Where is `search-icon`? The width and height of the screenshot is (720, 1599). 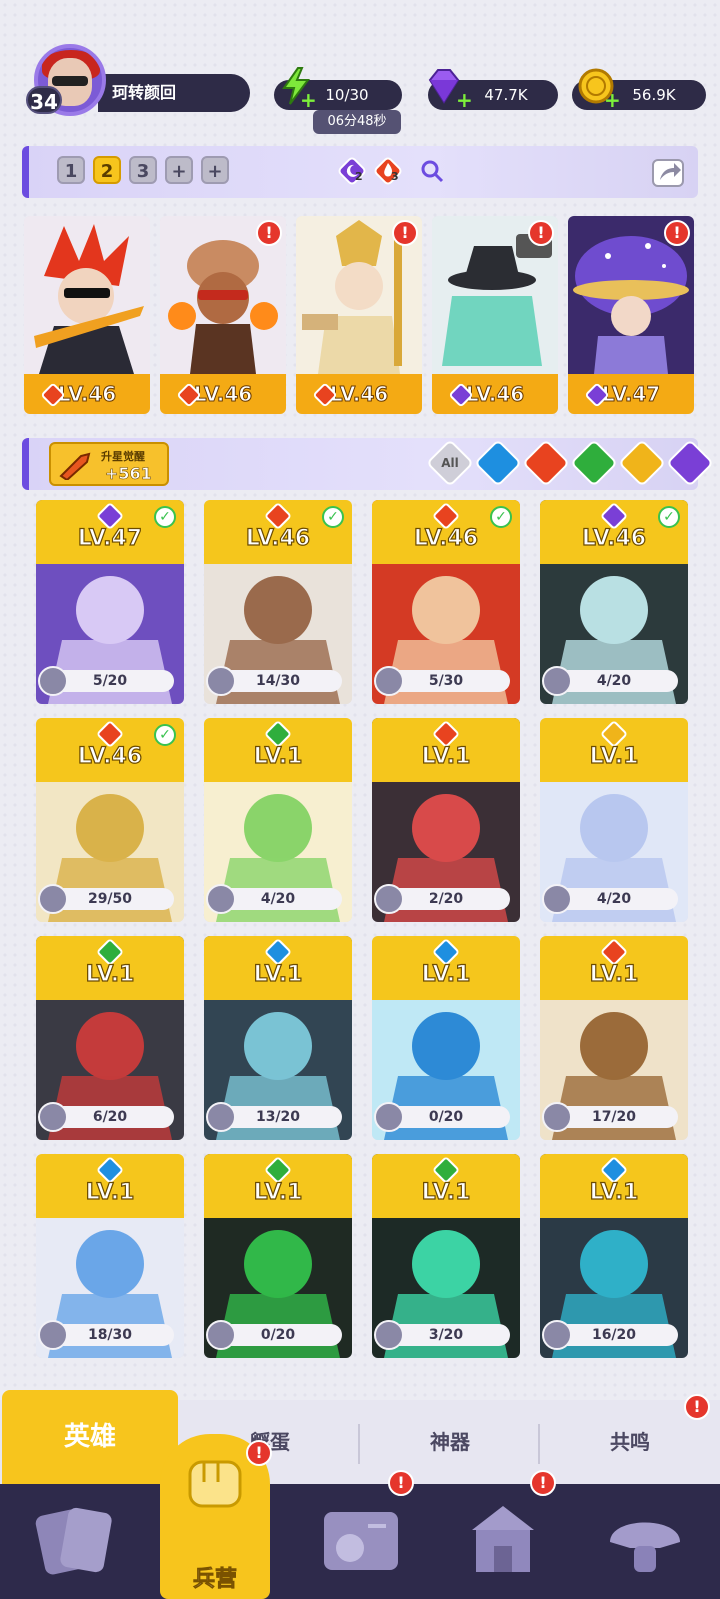
search-icon is located at coordinates (432, 171).